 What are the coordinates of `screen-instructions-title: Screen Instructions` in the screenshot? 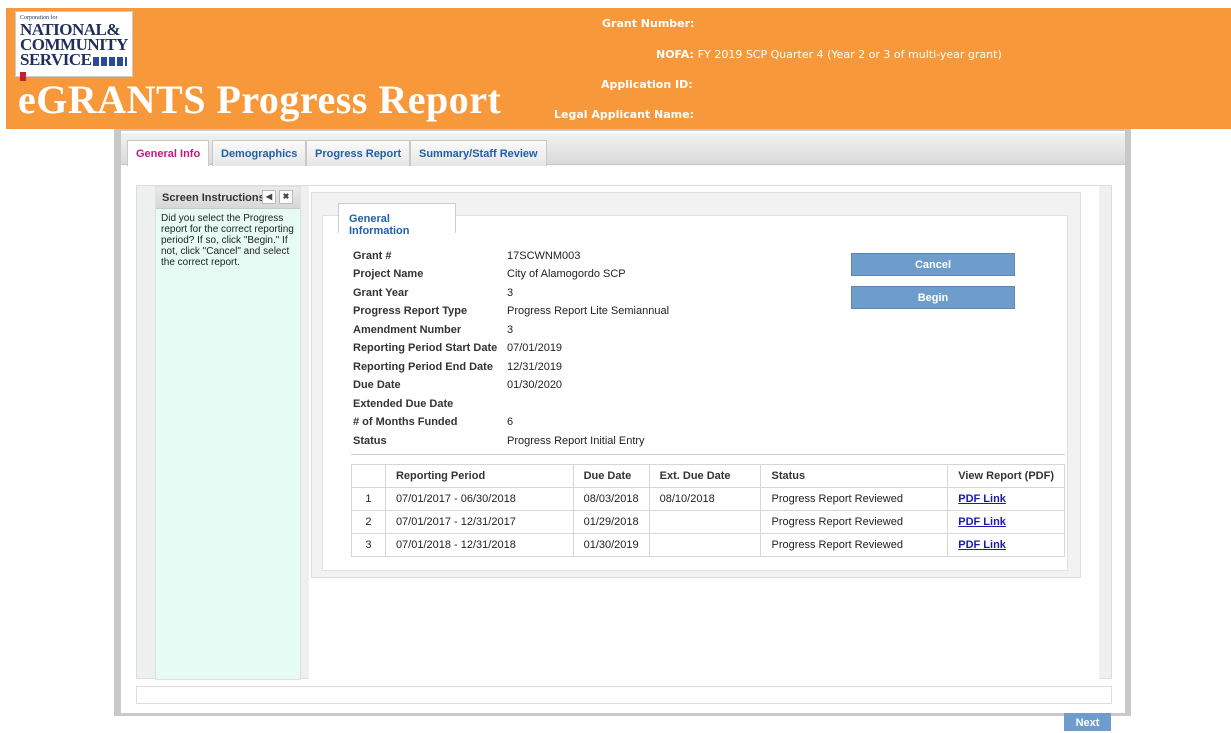 It's located at (213, 198).